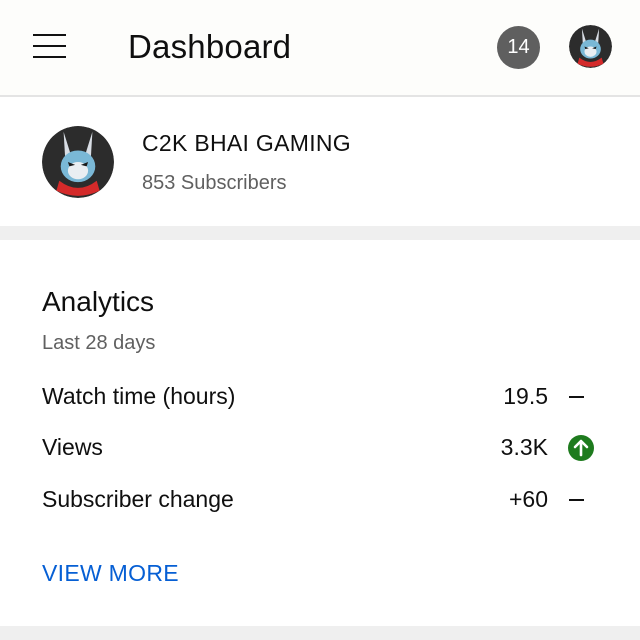 This screenshot has height=640, width=640. What do you see at coordinates (138, 499) in the screenshot?
I see `metric-label: Subscriber change` at bounding box center [138, 499].